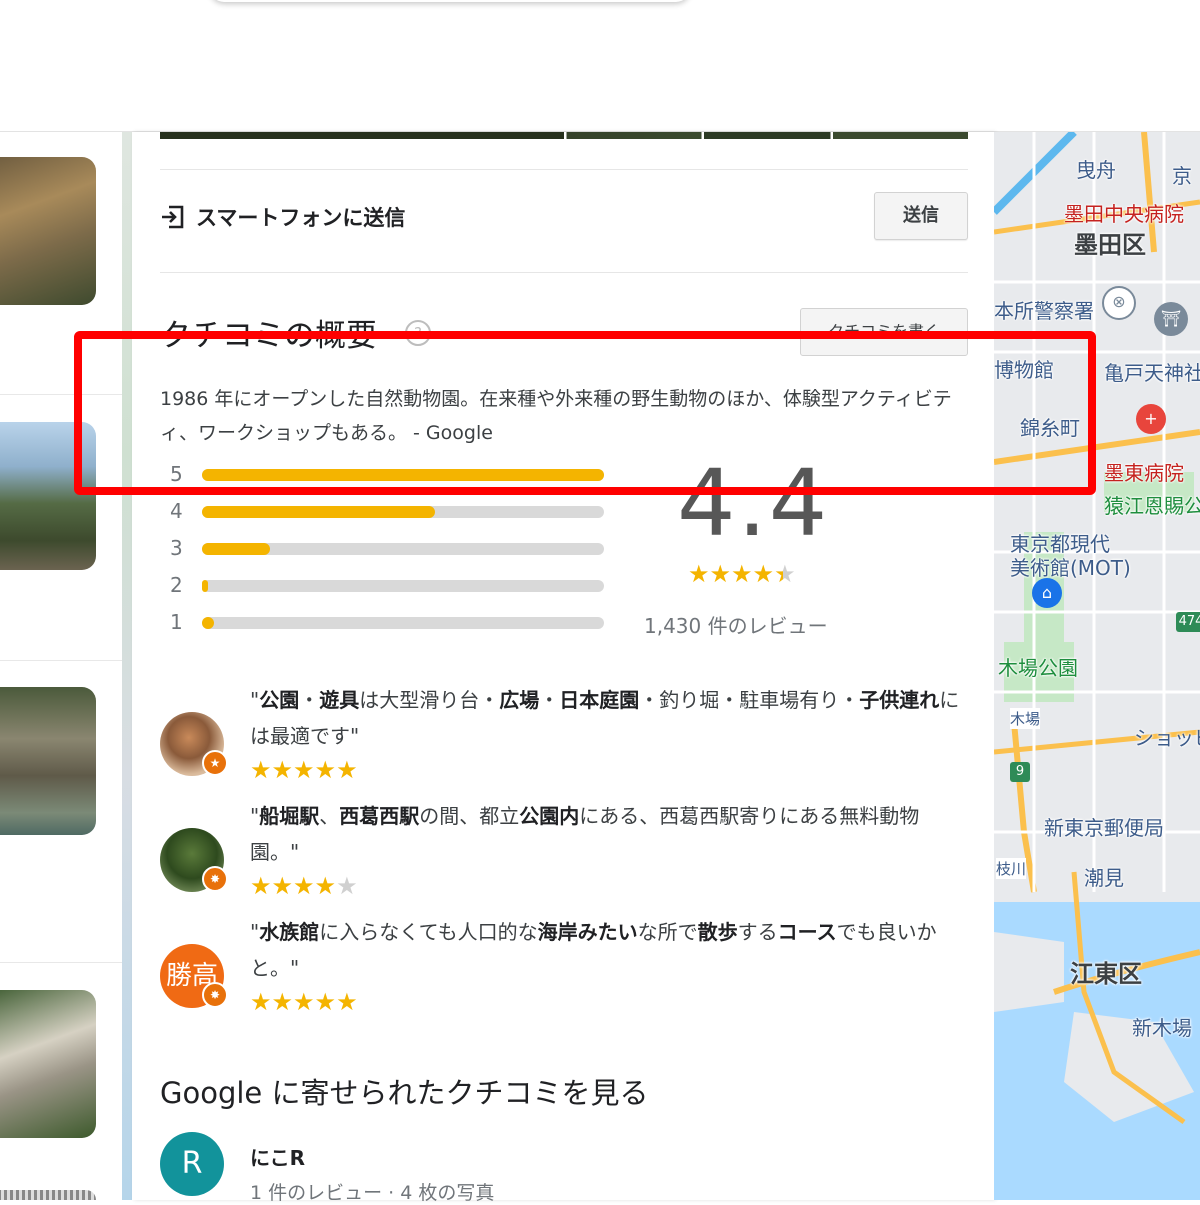  What do you see at coordinates (192, 1164) in the screenshot?
I see `reviewer-avatar: R` at bounding box center [192, 1164].